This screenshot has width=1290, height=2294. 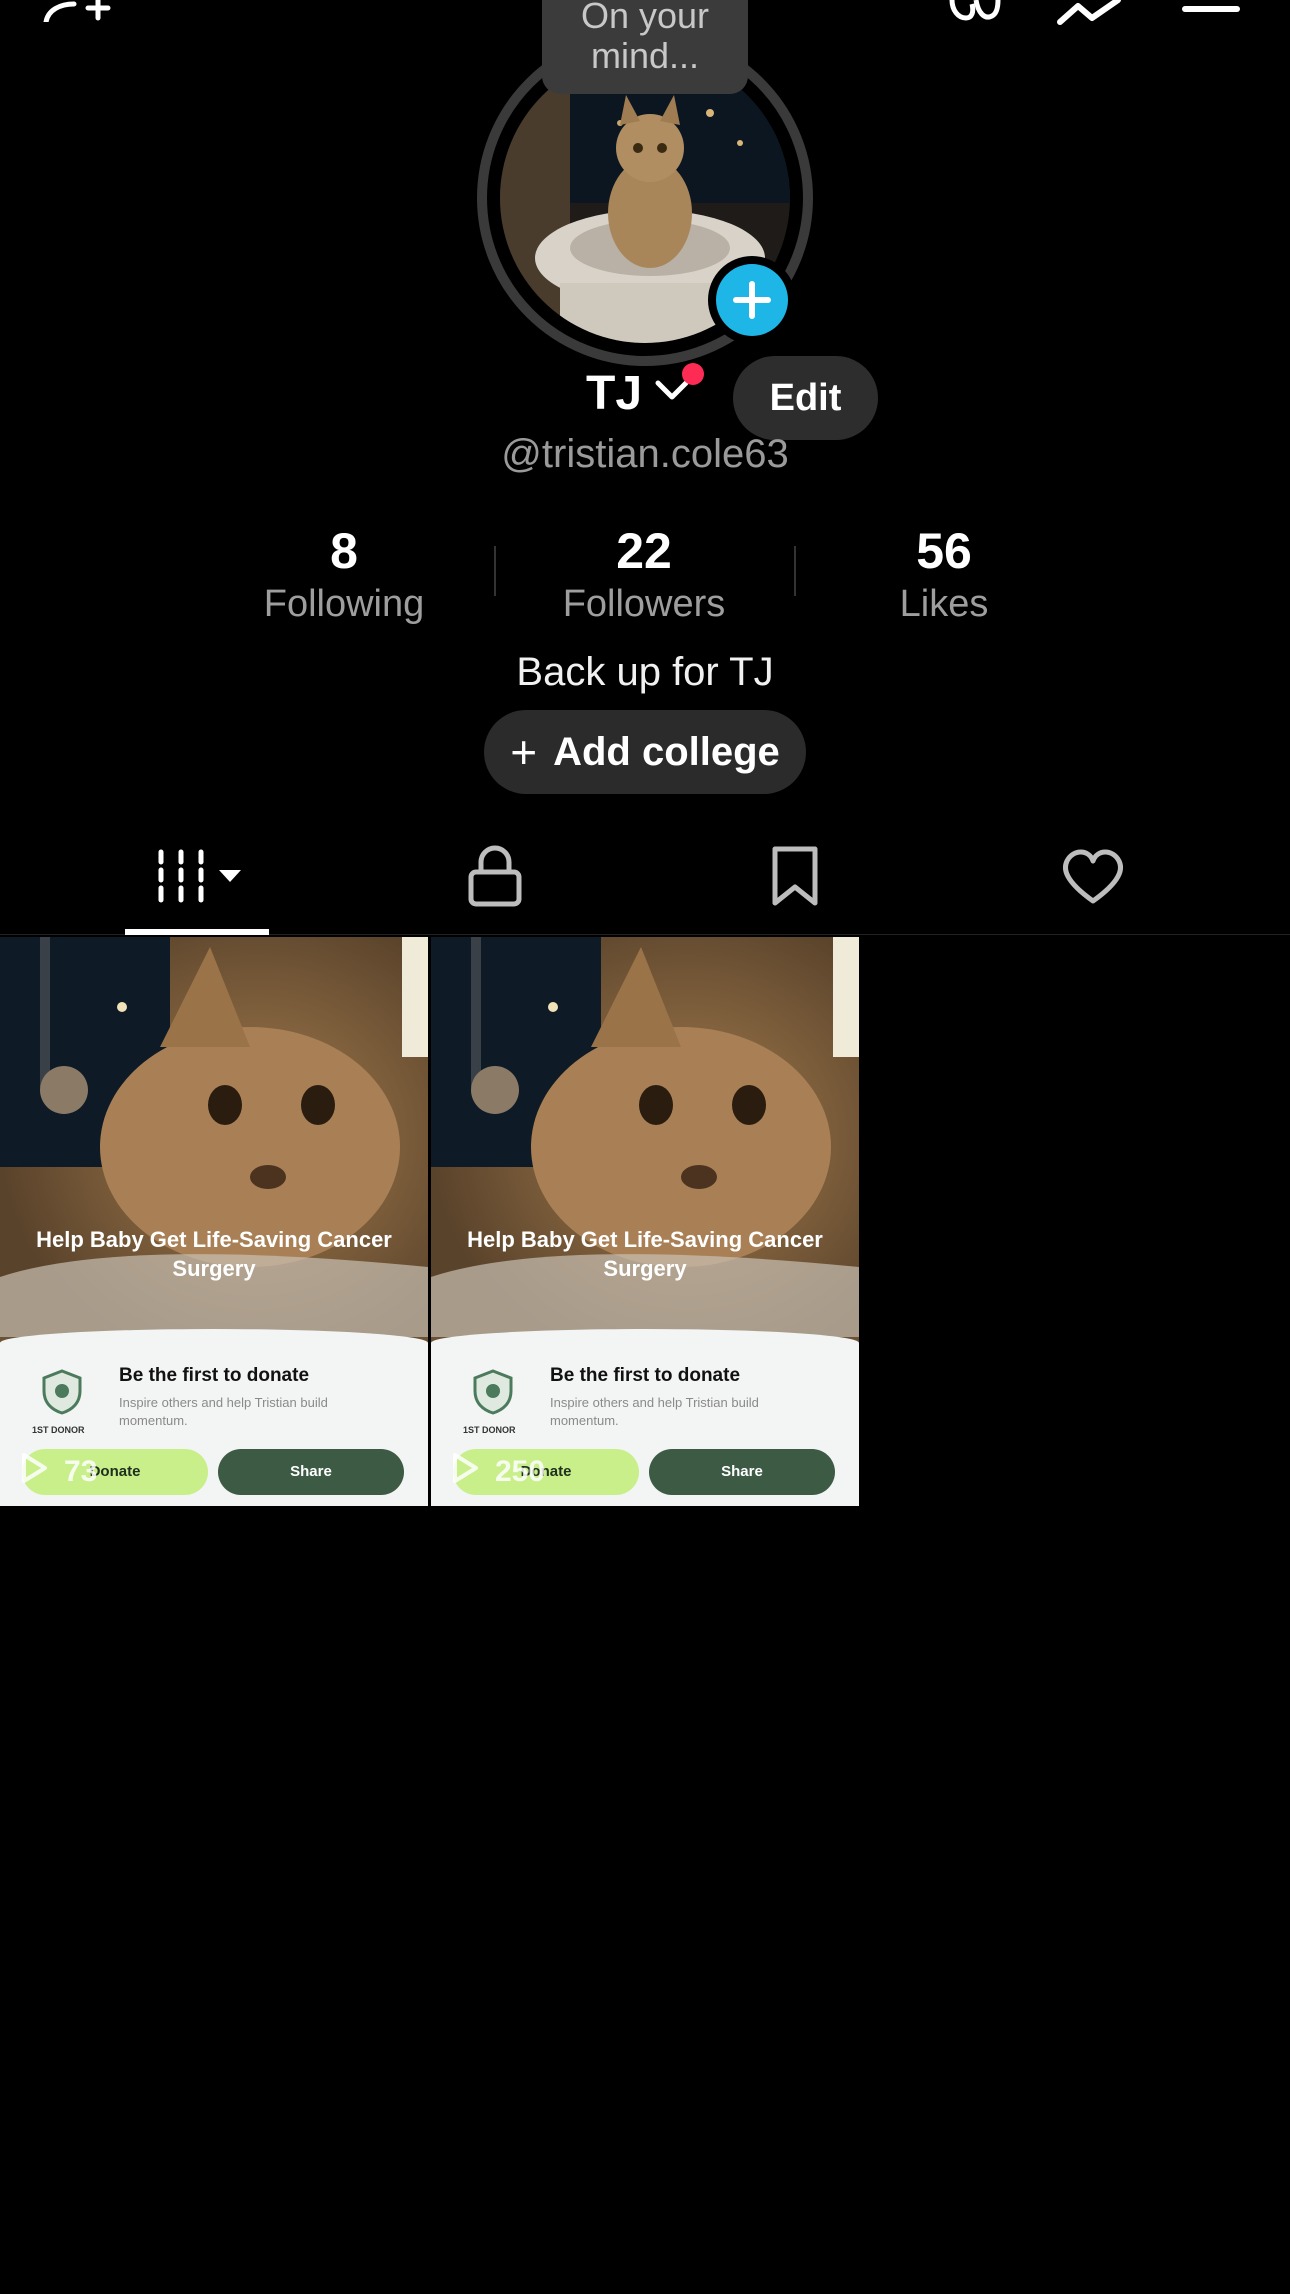 I want to click on add-friend-icon, so click(x=80, y=11).